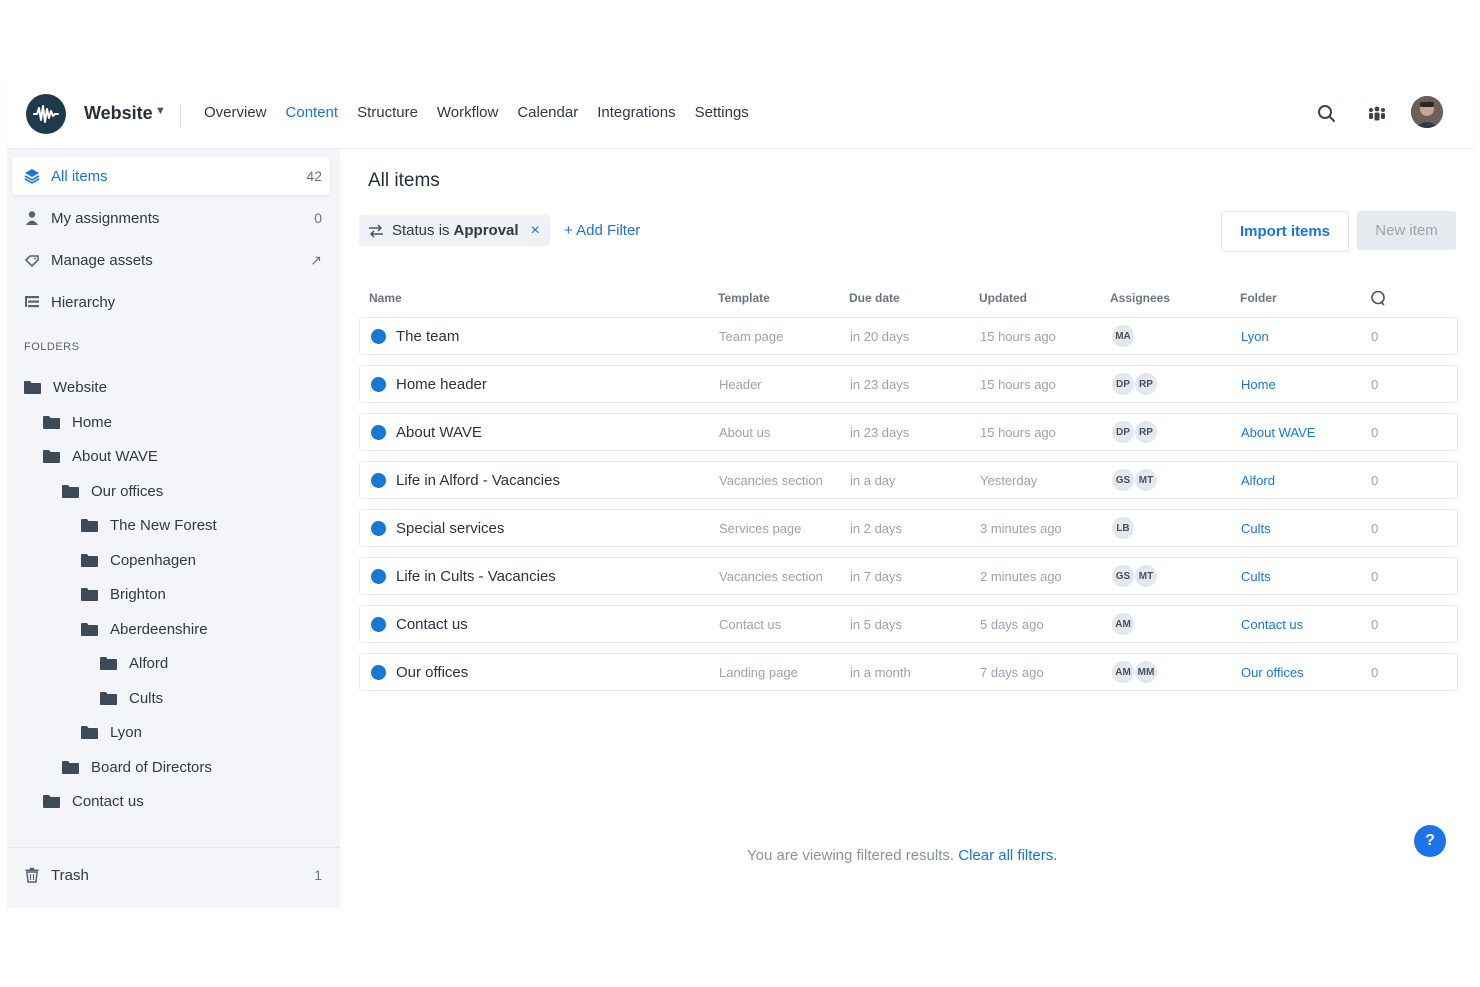 Image resolution: width=1480 pixels, height=987 pixels. What do you see at coordinates (1258, 480) in the screenshot?
I see `item-folder-link: Alford` at bounding box center [1258, 480].